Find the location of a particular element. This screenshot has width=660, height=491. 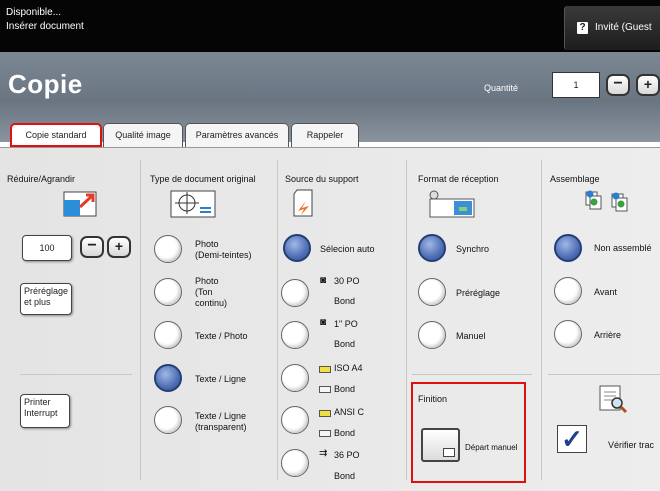

source-auto-radio is located at coordinates (297, 248).